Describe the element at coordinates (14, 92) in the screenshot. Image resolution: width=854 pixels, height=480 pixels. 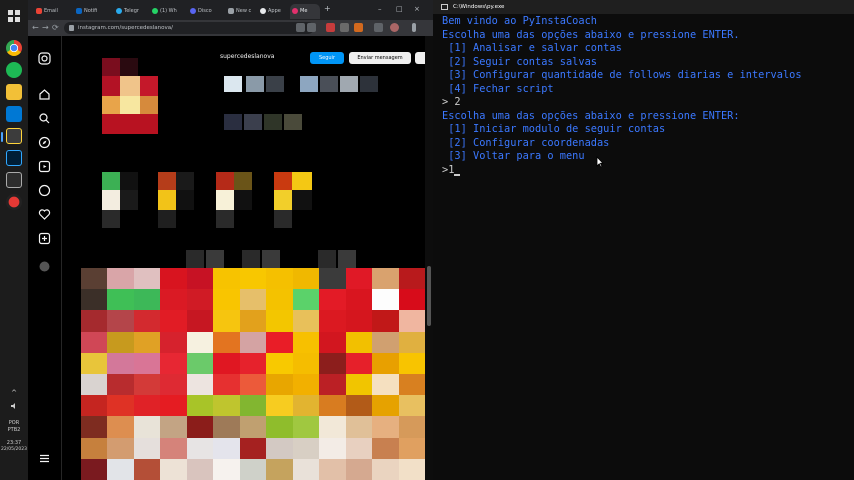
I see `file-explorer-icon` at that location.